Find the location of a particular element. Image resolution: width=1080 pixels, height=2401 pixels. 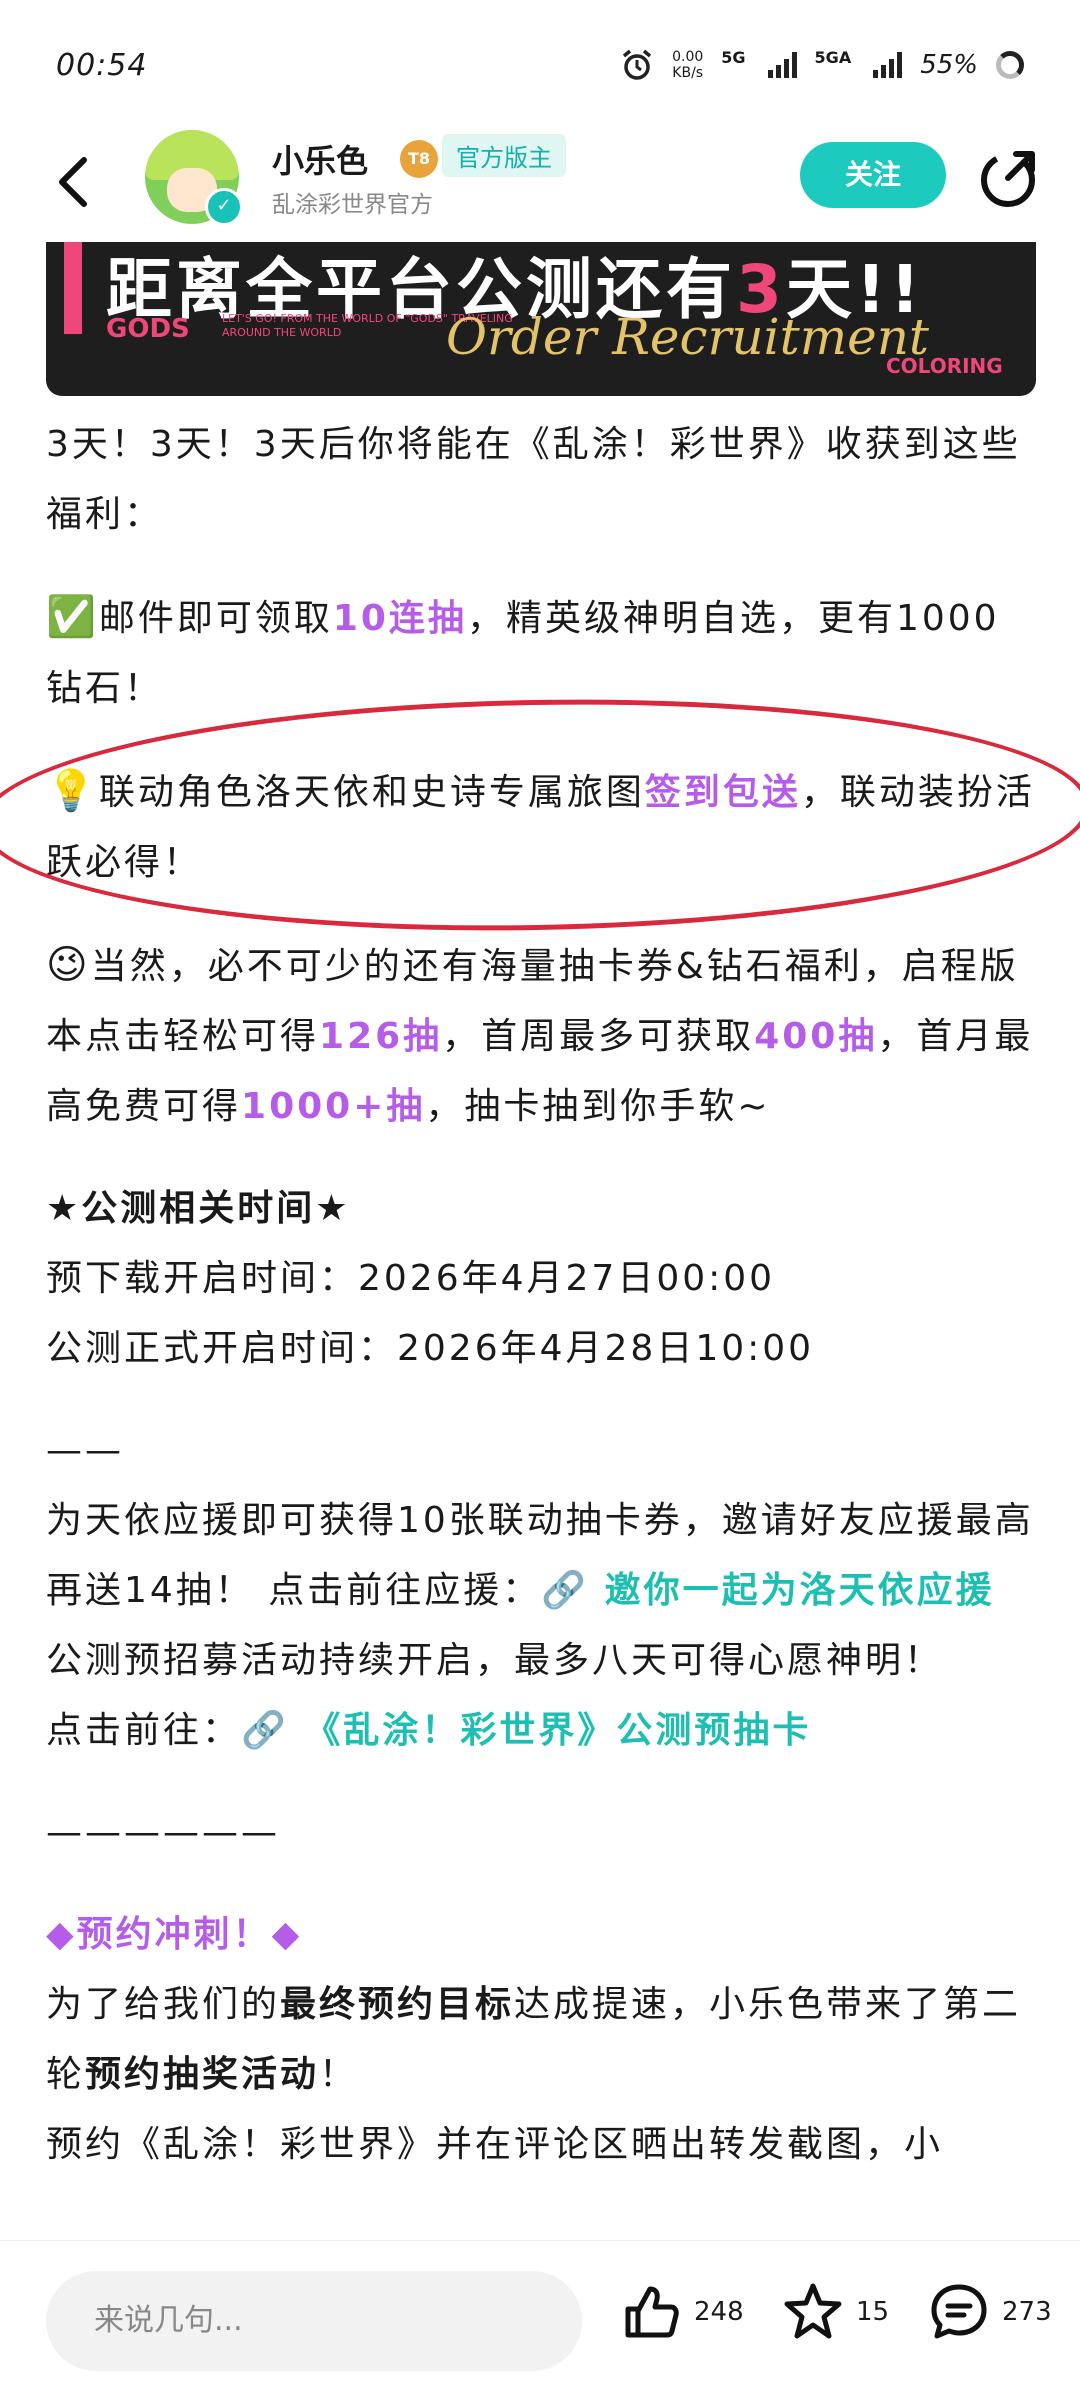

favorite-button: 15 is located at coordinates (835, 2312).